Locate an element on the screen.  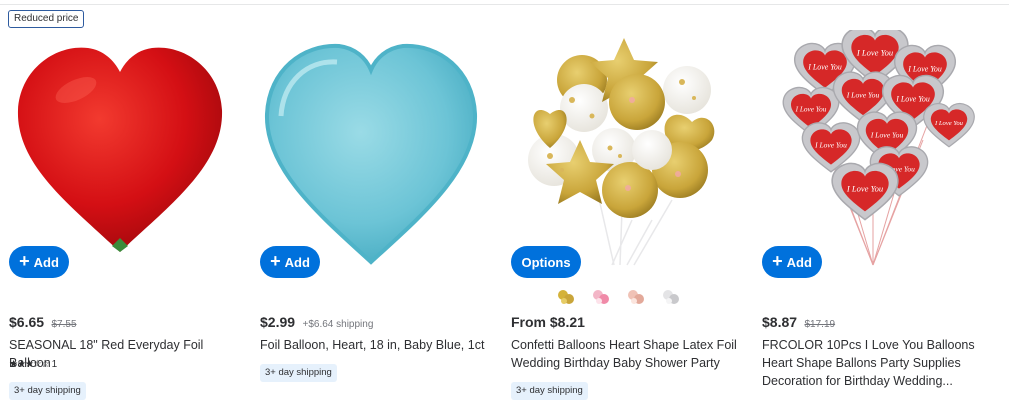
shipping-fee: +$6.64 shipping is located at coordinates (338, 324).